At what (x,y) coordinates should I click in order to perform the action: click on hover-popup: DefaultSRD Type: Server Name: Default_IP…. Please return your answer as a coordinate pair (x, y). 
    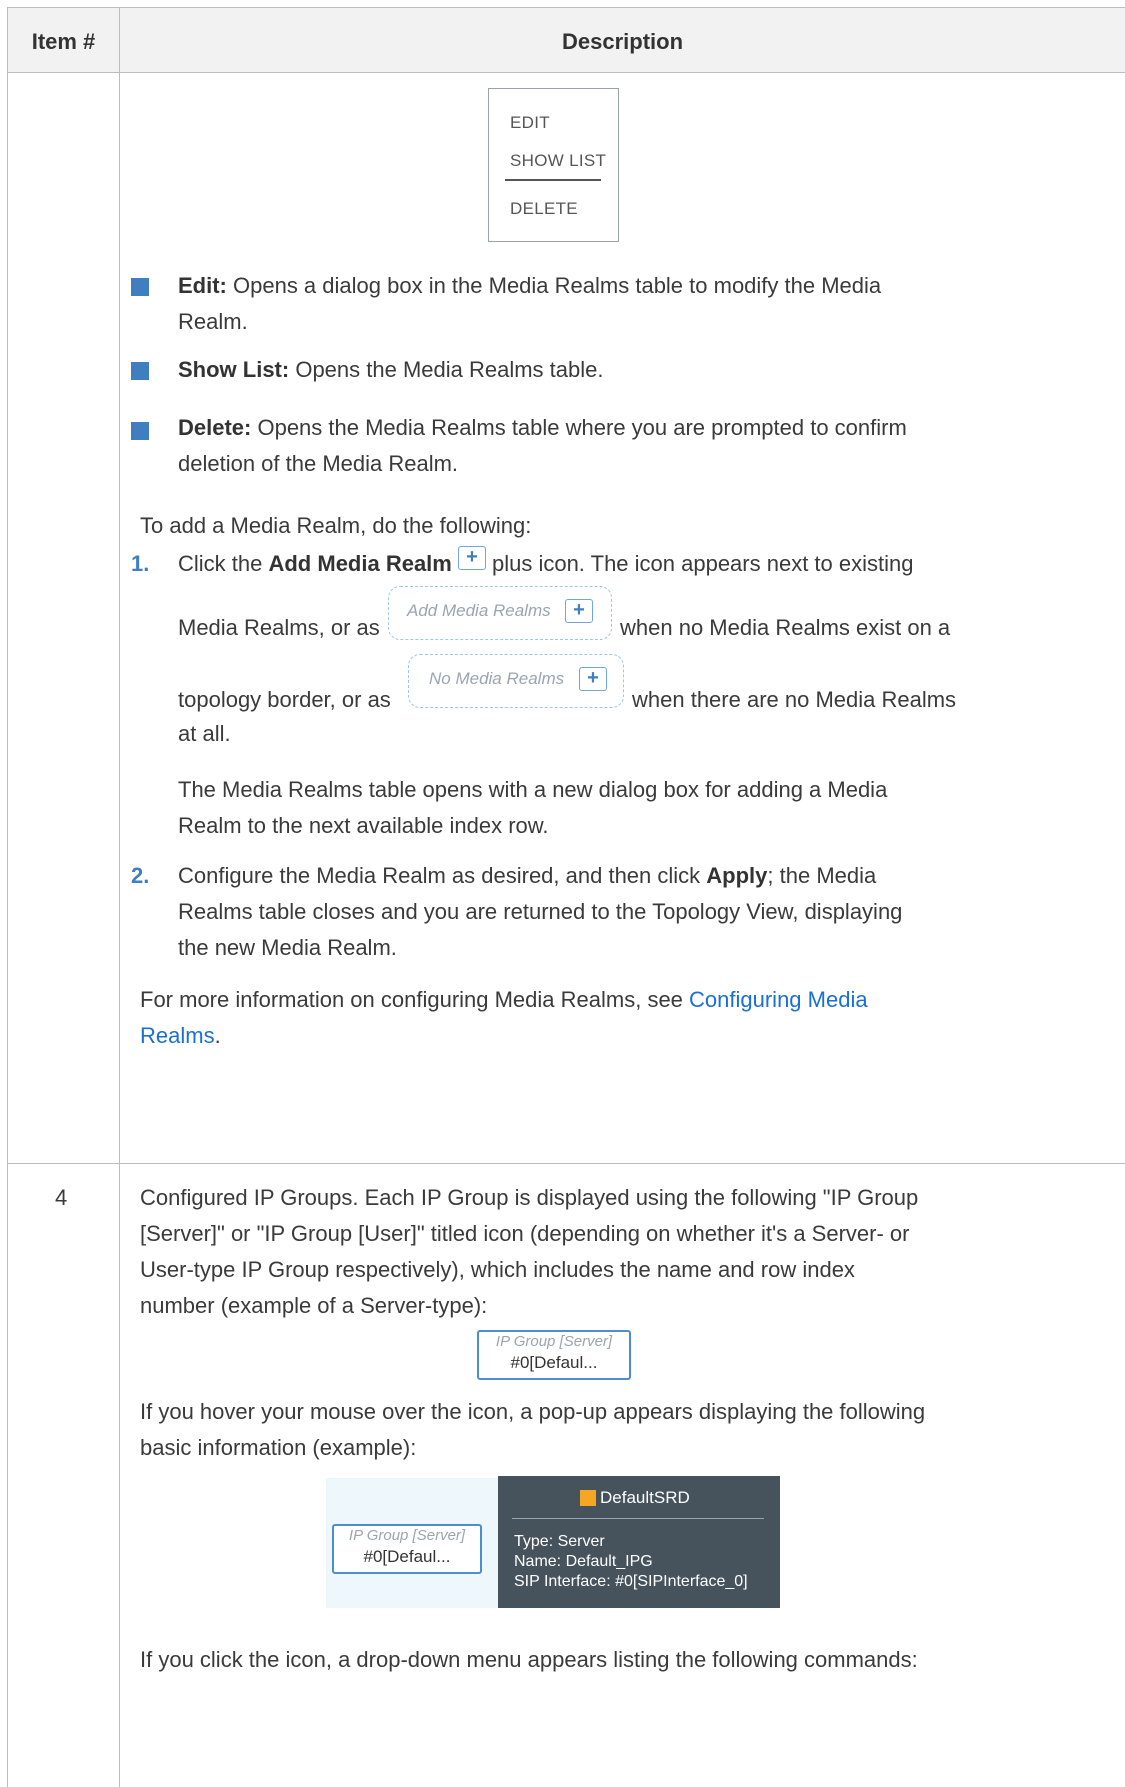
    Looking at the image, I should click on (639, 1542).